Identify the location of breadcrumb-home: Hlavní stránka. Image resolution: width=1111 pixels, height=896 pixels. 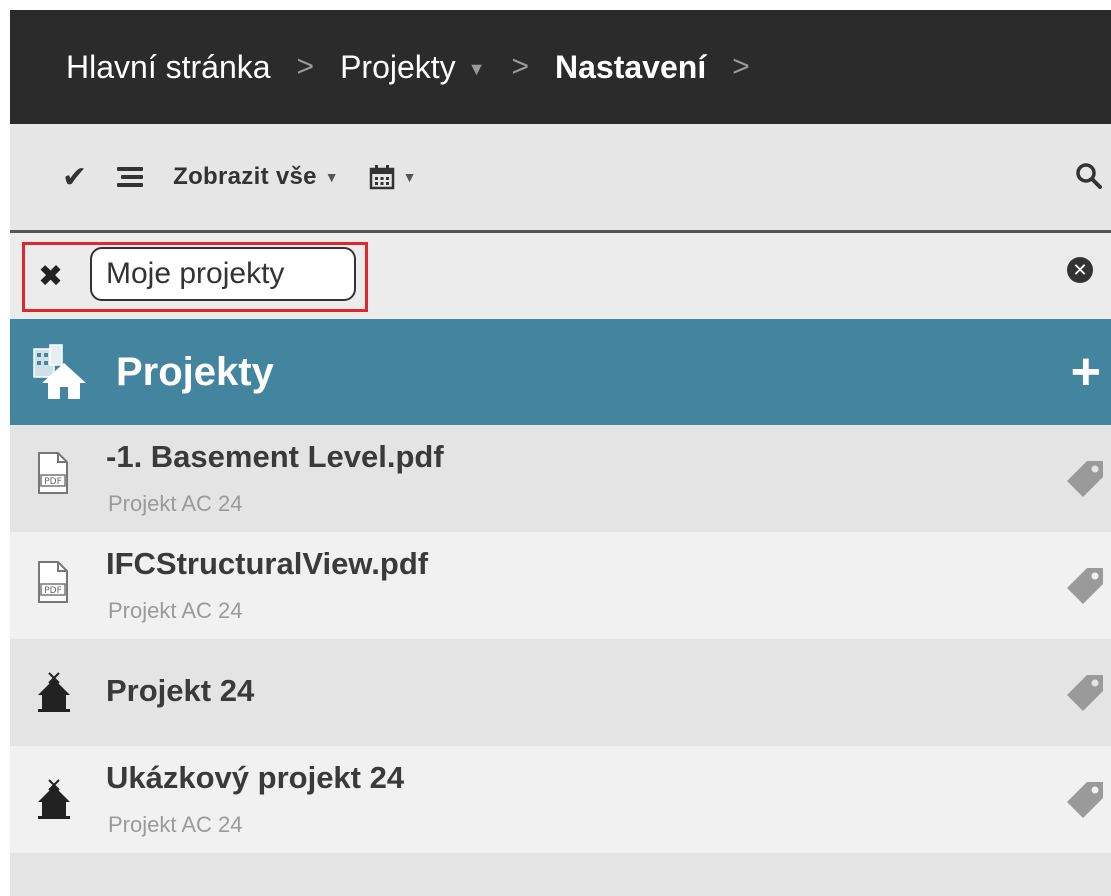
(168, 67).